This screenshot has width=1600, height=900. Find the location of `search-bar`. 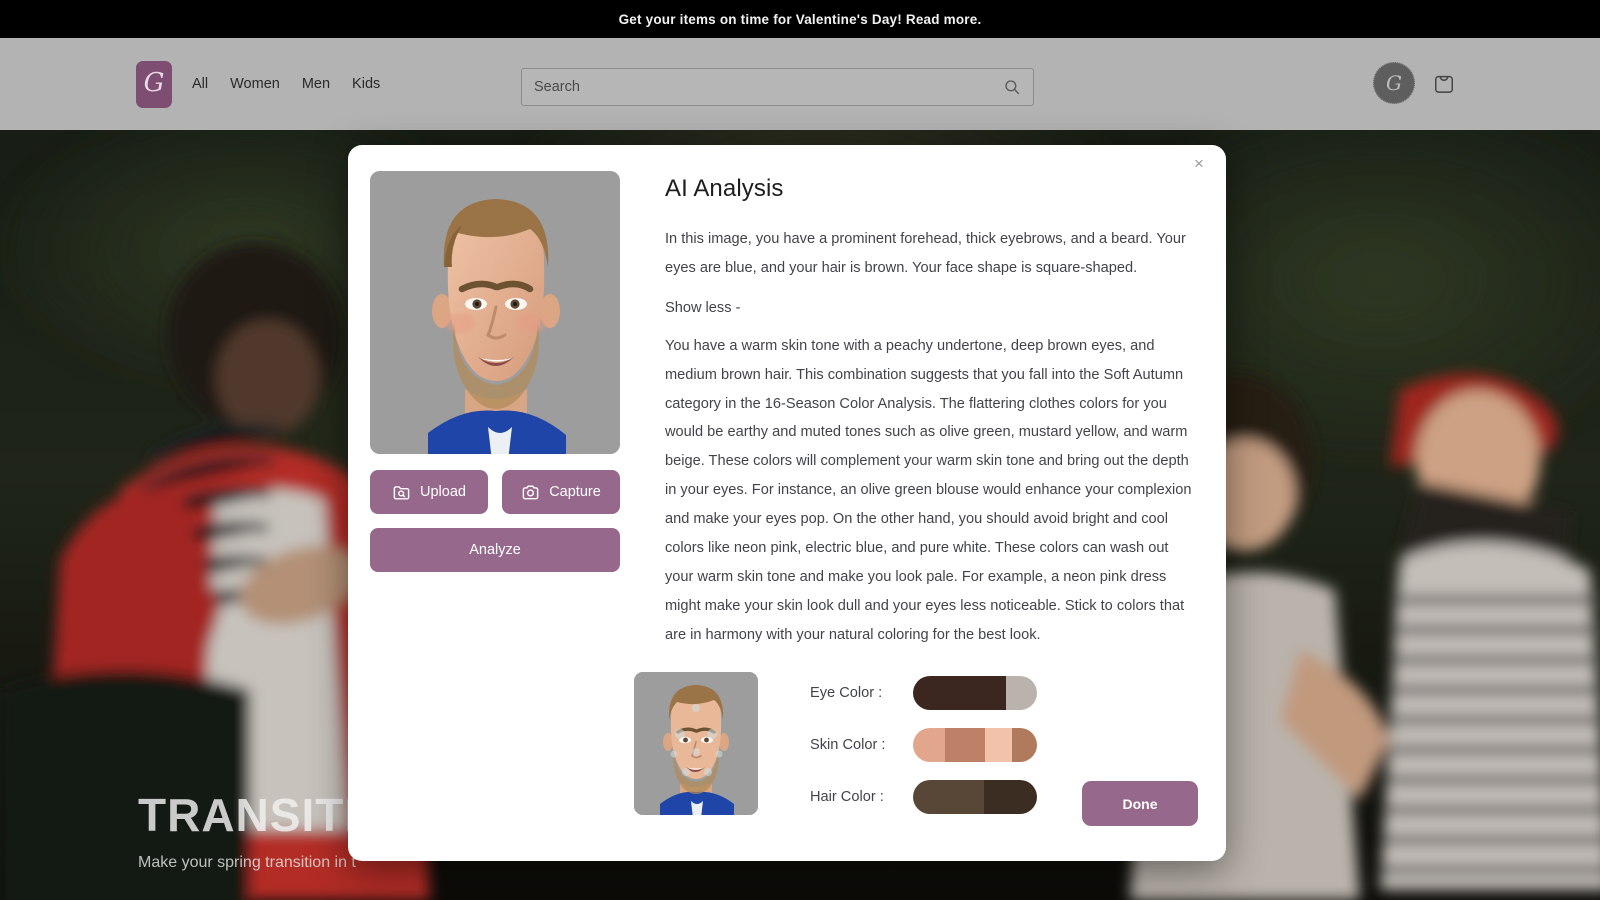

search-bar is located at coordinates (777, 87).